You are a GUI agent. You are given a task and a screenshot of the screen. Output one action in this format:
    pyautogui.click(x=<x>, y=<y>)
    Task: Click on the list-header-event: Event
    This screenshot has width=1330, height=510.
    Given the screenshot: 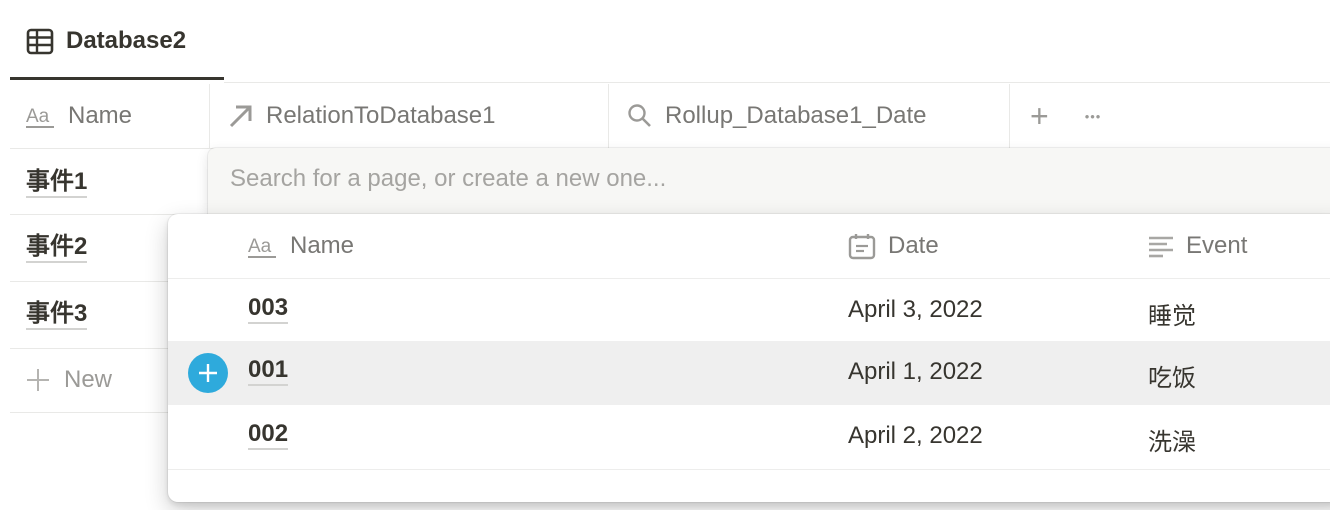 What is the action you would take?
    pyautogui.click(x=1197, y=246)
    